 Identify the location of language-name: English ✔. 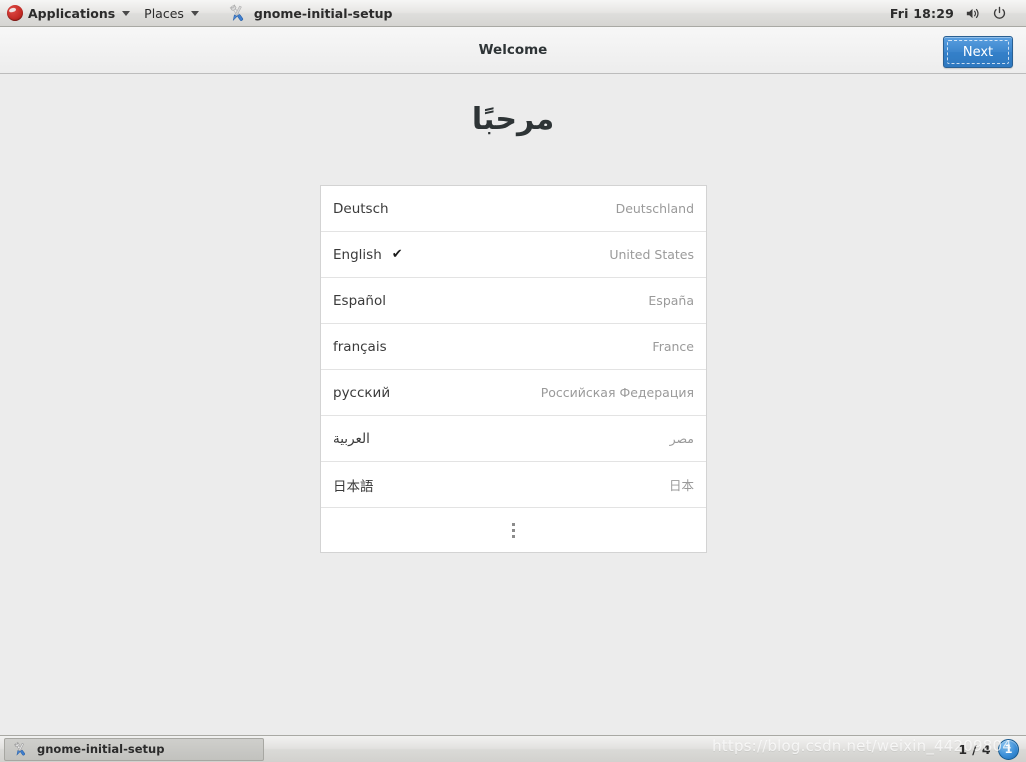
(368, 255).